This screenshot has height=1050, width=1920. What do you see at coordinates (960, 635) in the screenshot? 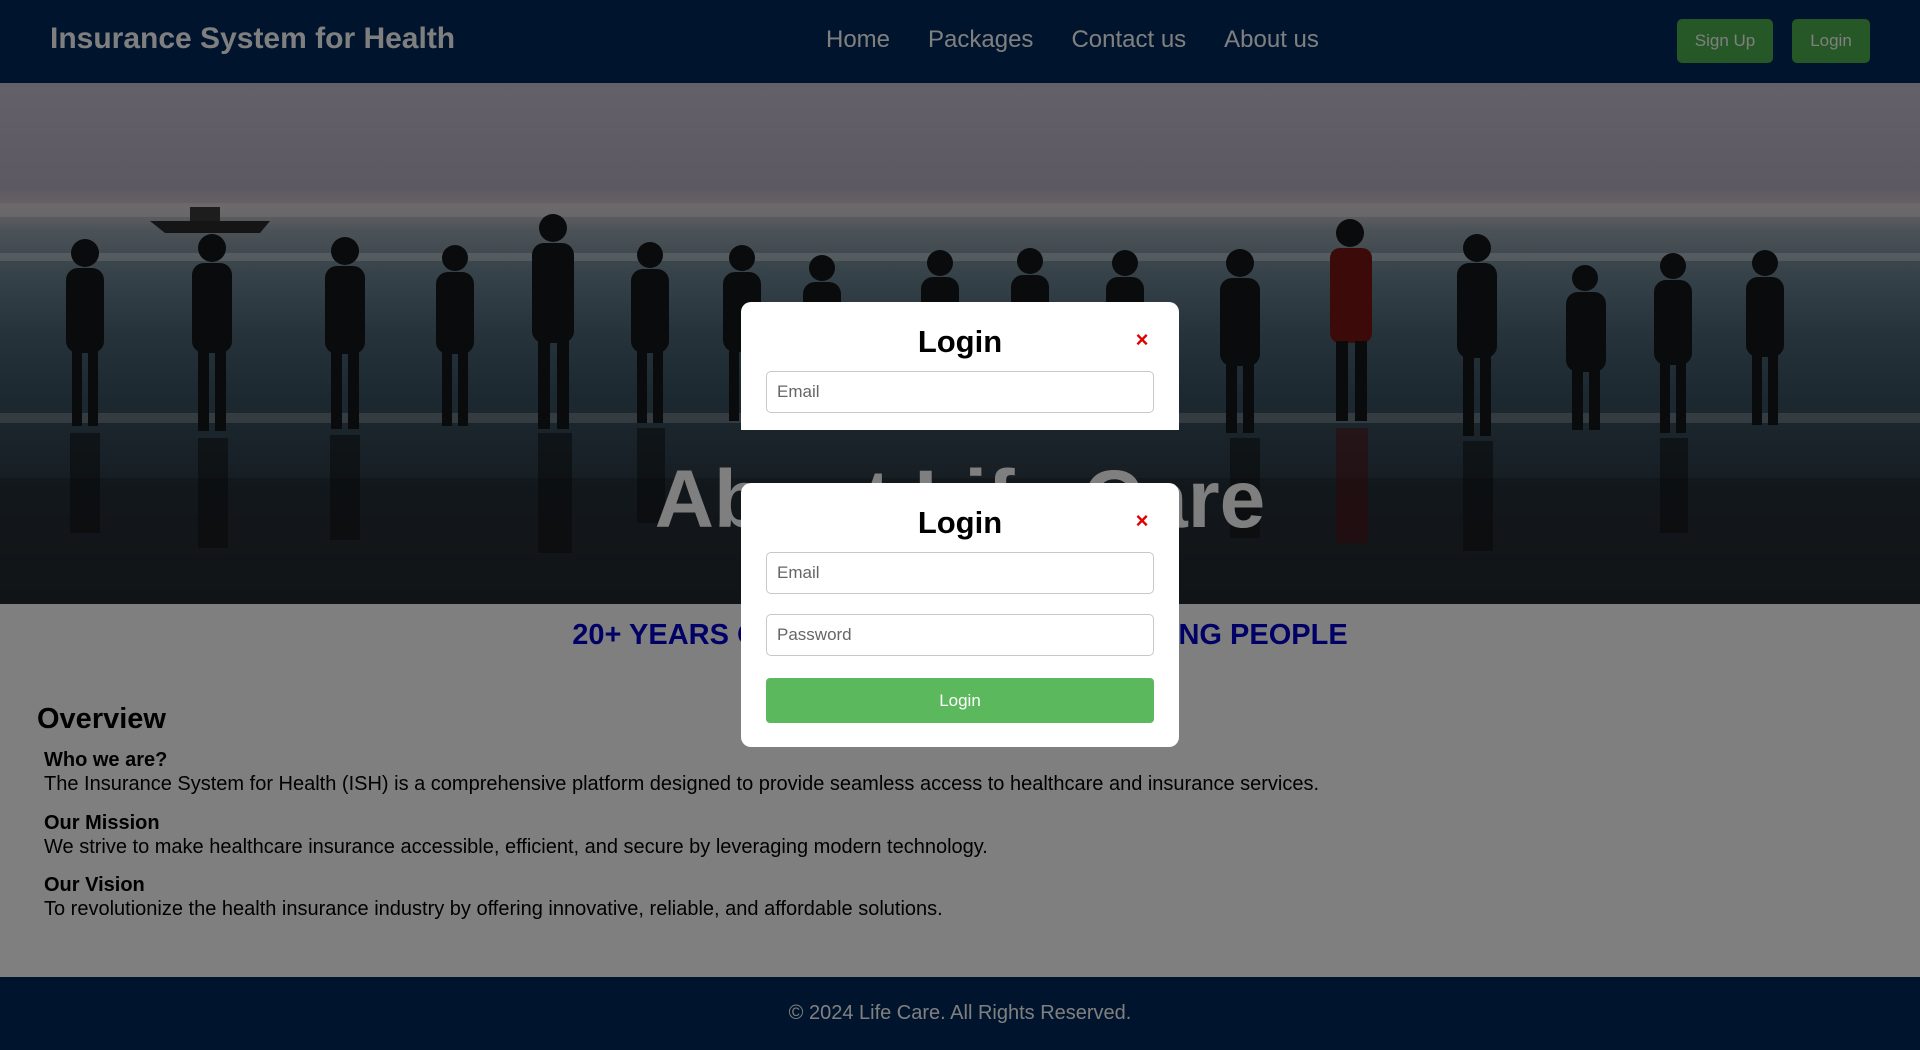
I see `password-field` at bounding box center [960, 635].